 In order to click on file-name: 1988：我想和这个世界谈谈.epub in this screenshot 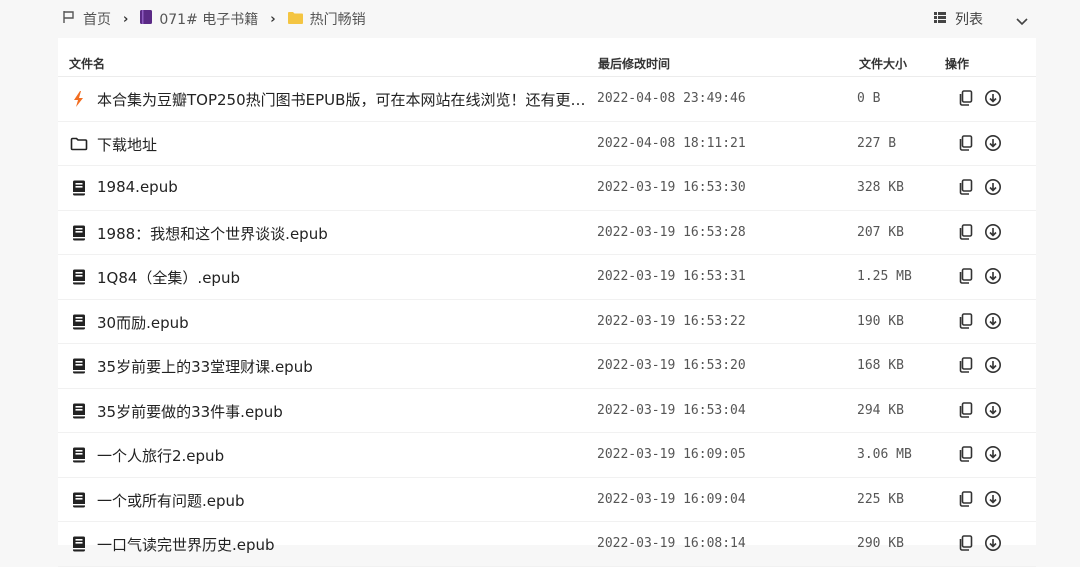, I will do `click(342, 233)`.